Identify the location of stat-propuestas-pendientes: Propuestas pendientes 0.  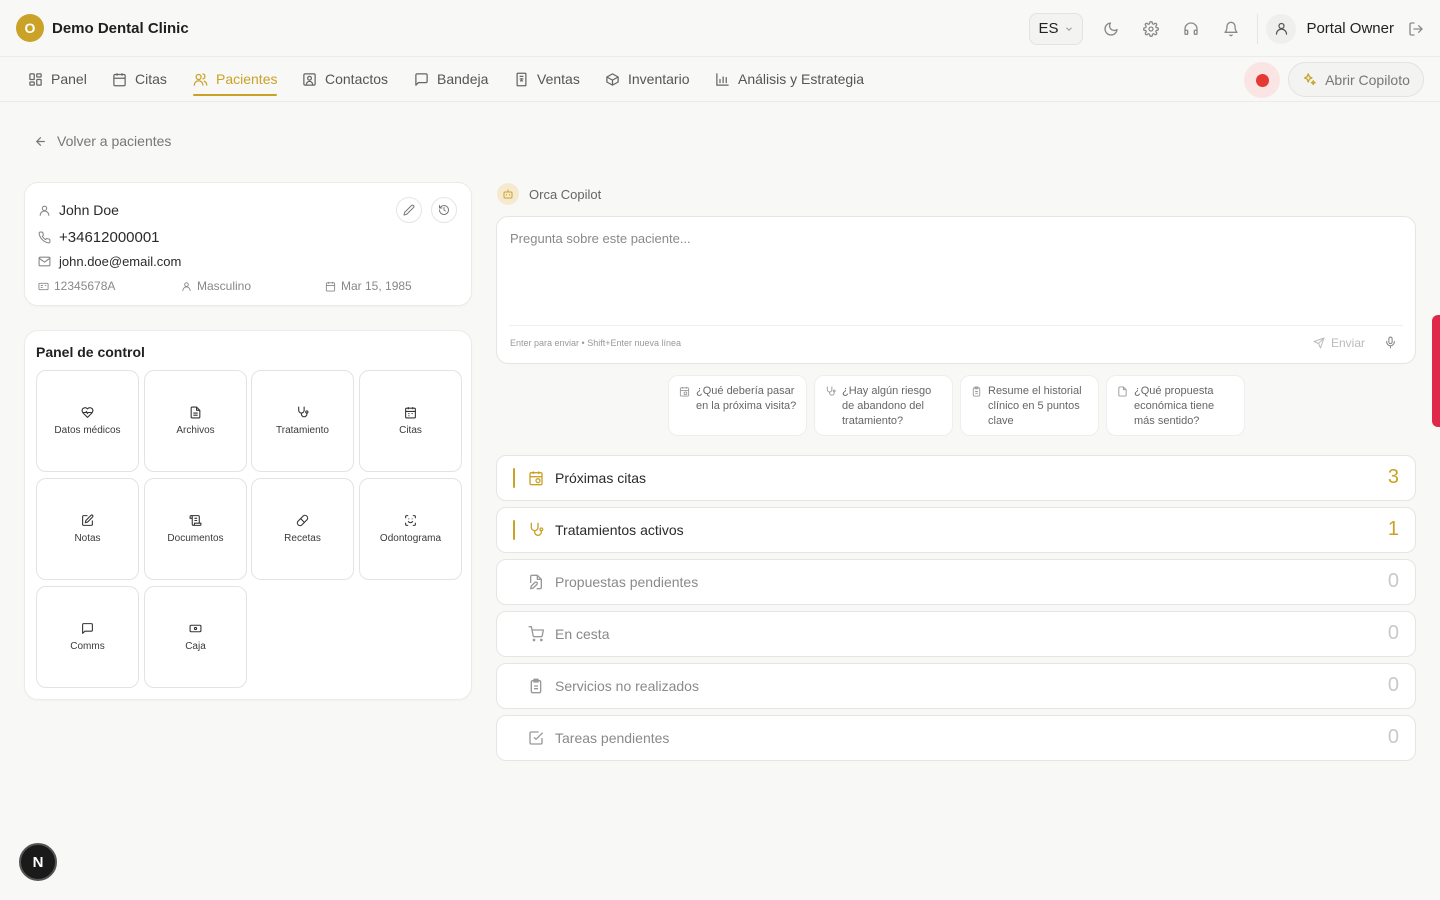
(956, 582).